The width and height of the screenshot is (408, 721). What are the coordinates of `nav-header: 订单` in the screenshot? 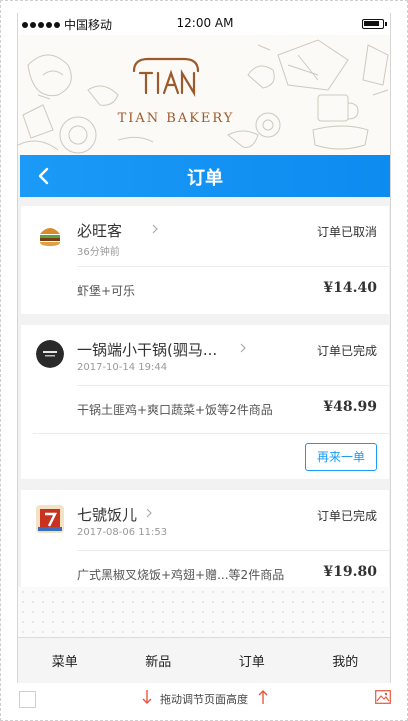 It's located at (205, 176).